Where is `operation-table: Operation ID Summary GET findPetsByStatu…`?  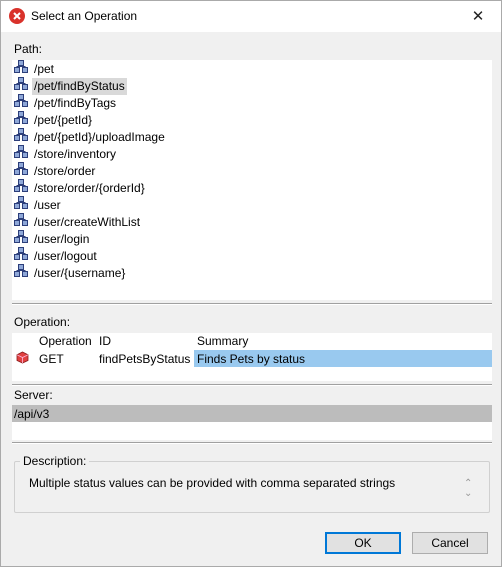
operation-table: Operation ID Summary GET findPetsByStatu… is located at coordinates (252, 357).